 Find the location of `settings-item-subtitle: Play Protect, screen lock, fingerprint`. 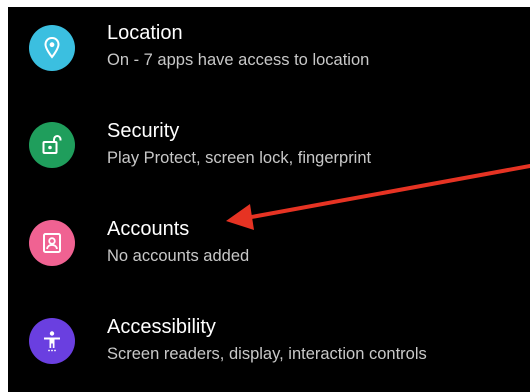

settings-item-subtitle: Play Protect, screen lock, fingerprint is located at coordinates (239, 158).